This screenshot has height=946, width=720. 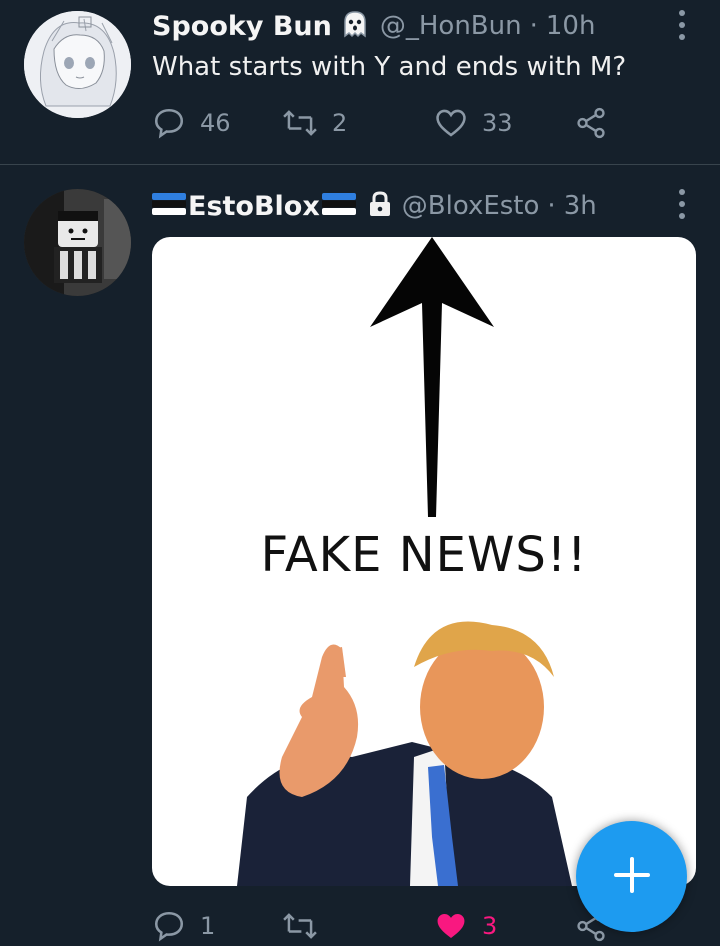 I want to click on display-name: EstoBlox, so click(x=254, y=206).